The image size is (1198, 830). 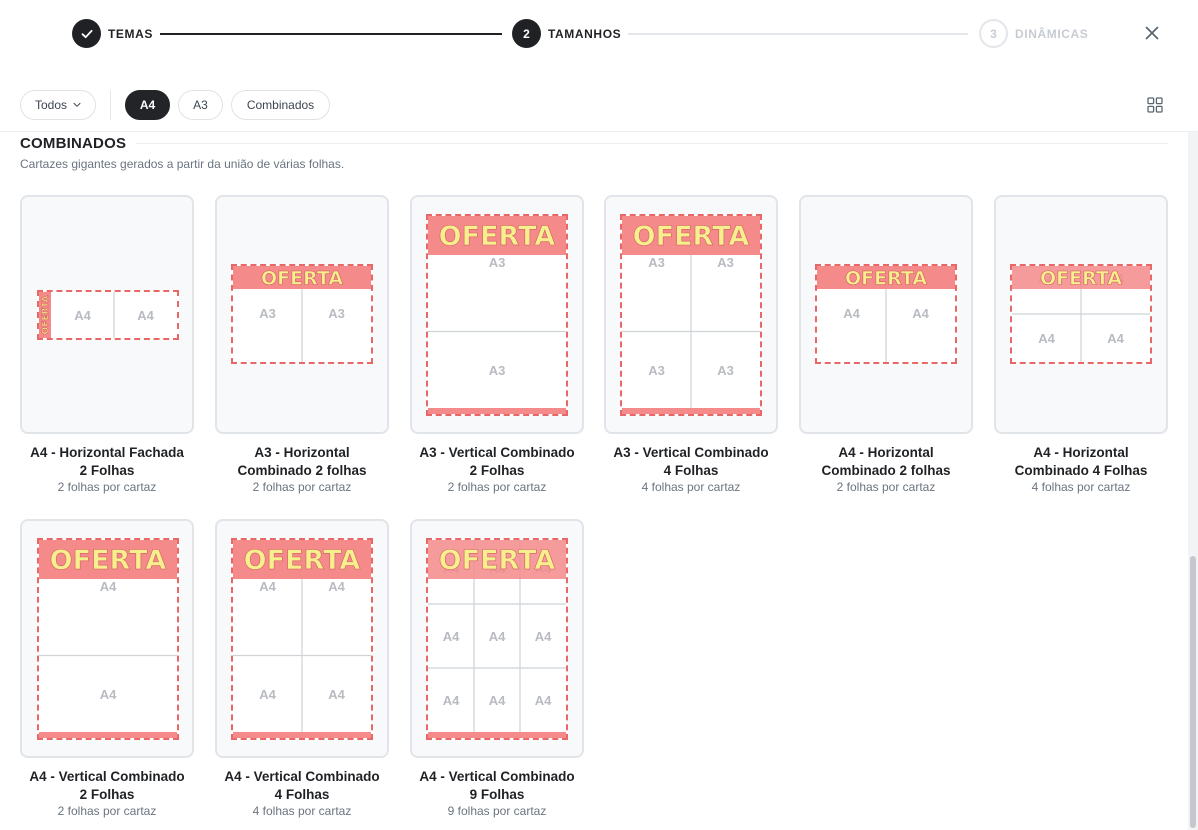 I want to click on step-temas: TEMAS, so click(x=112, y=33).